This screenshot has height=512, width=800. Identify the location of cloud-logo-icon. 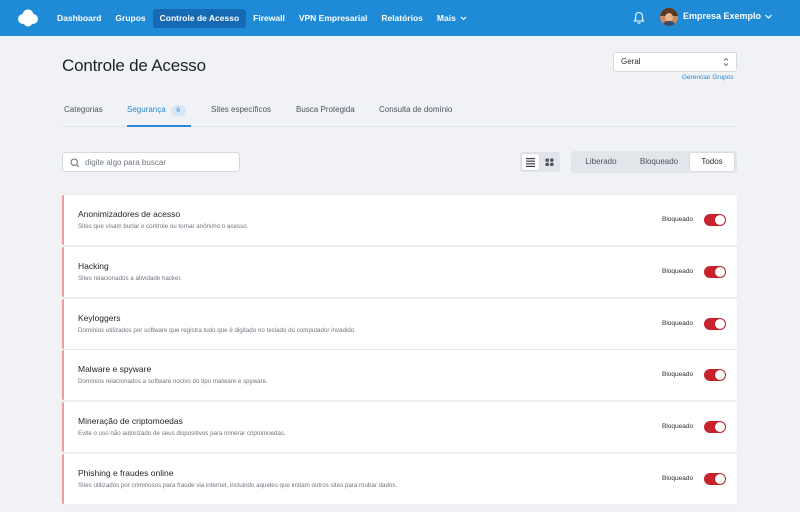
(28, 18).